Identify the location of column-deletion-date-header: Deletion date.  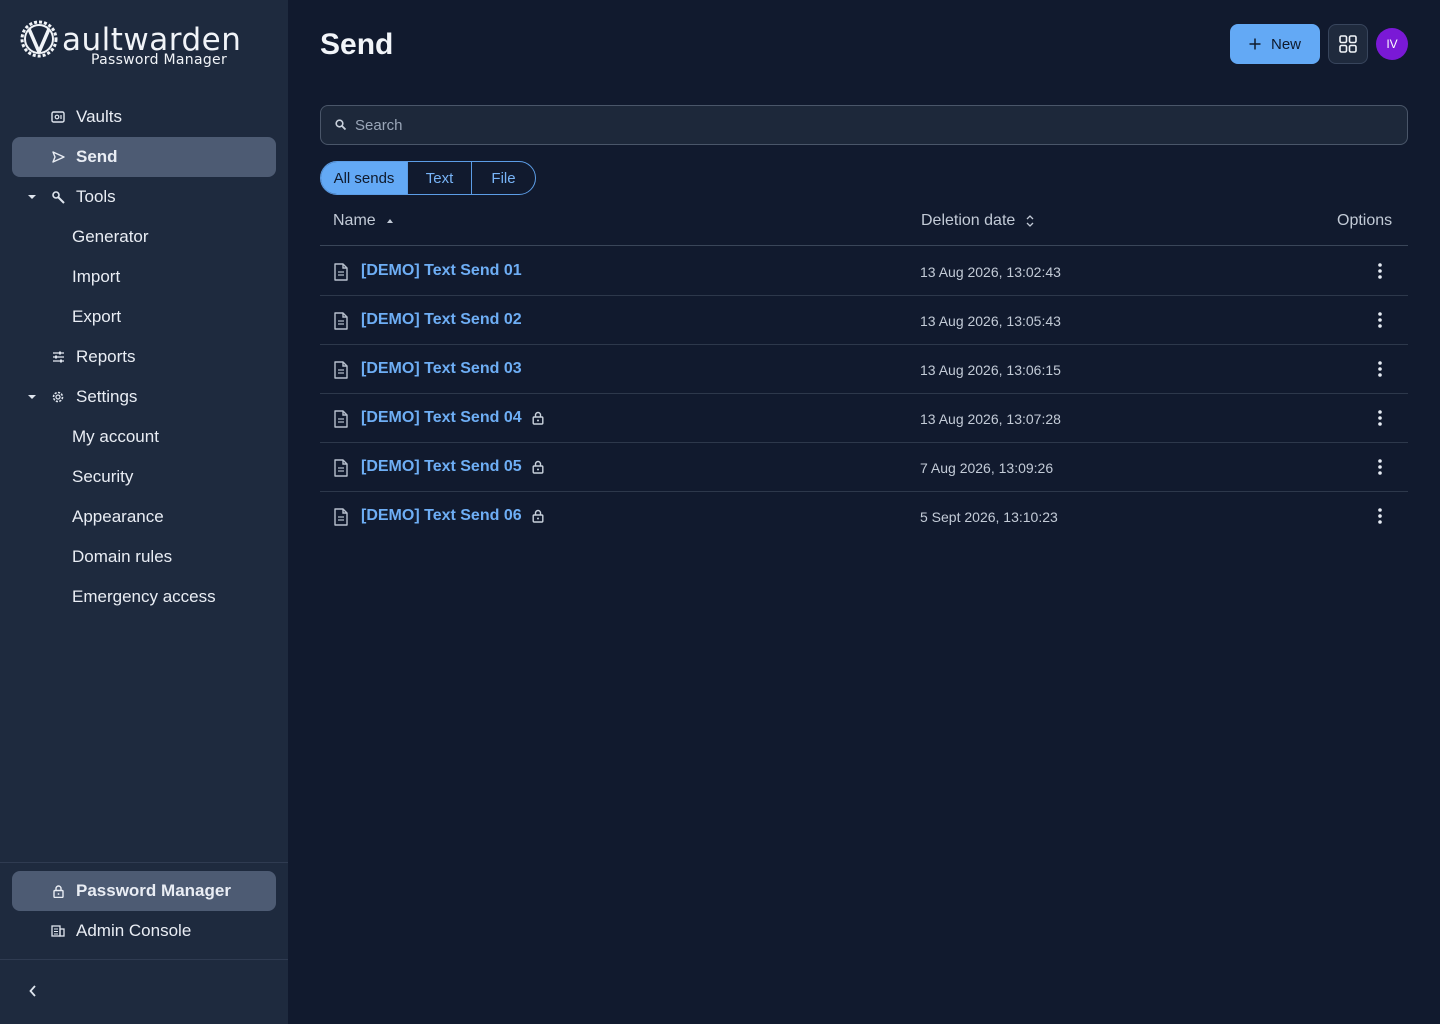
(978, 221).